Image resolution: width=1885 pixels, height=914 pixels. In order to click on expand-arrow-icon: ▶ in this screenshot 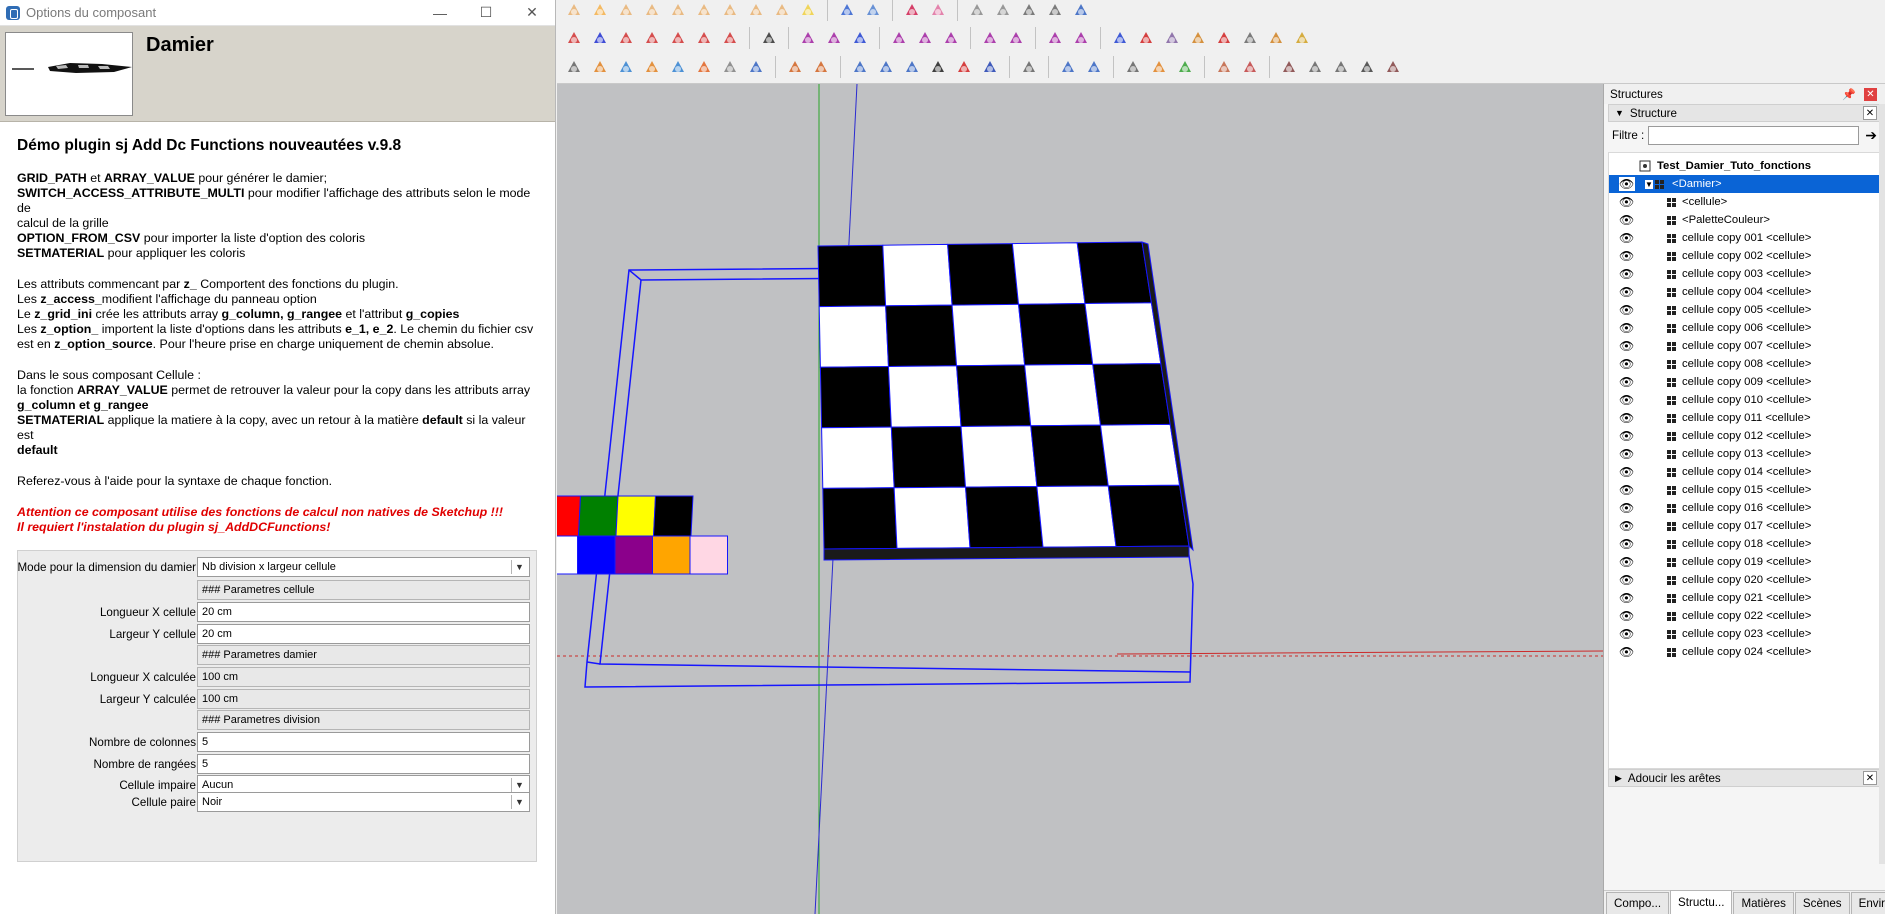, I will do `click(1618, 778)`.